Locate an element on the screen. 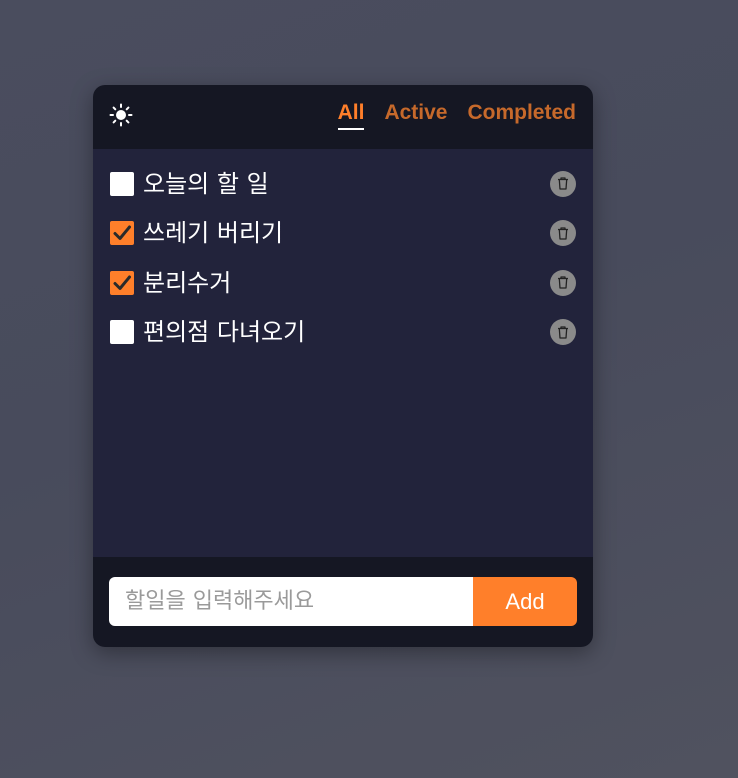  filter-active: Active is located at coordinates (415, 115).